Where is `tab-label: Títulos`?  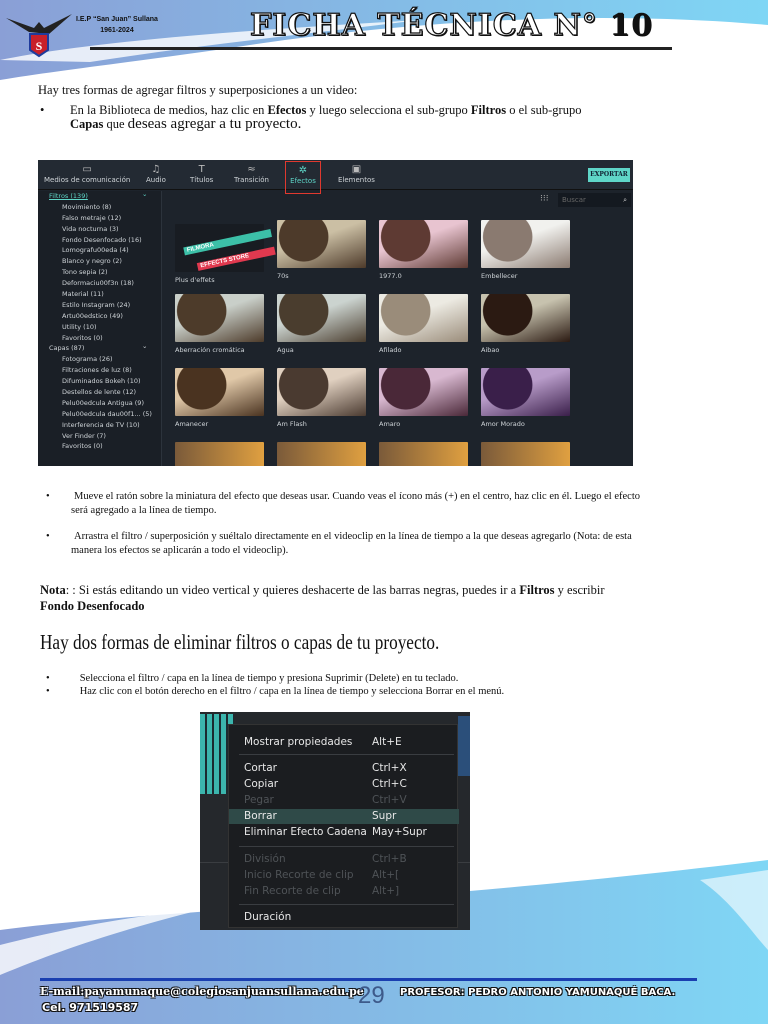
tab-label: Títulos is located at coordinates (202, 180).